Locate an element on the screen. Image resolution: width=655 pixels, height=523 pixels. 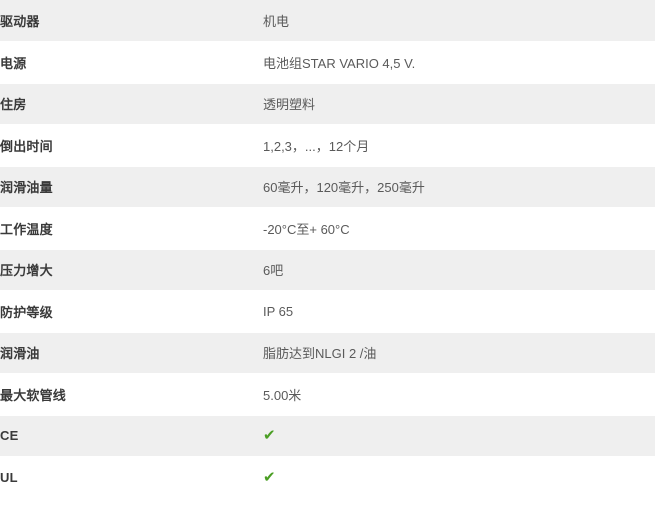
spec-label: 倒出时间 is located at coordinates (131, 145).